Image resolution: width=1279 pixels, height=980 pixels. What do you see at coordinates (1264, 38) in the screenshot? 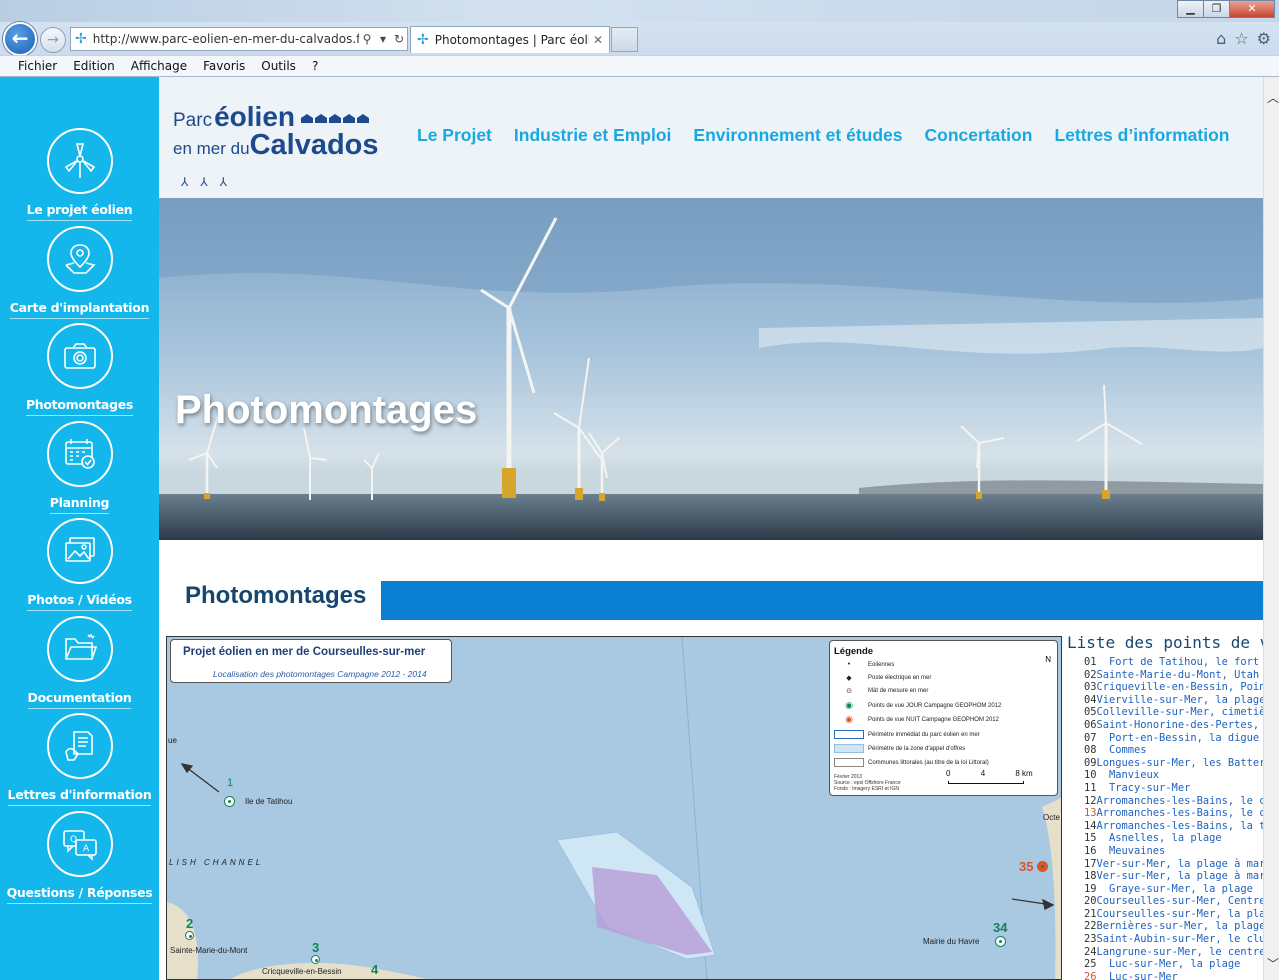
I see `settings-gear-icon: ⚙` at bounding box center [1264, 38].